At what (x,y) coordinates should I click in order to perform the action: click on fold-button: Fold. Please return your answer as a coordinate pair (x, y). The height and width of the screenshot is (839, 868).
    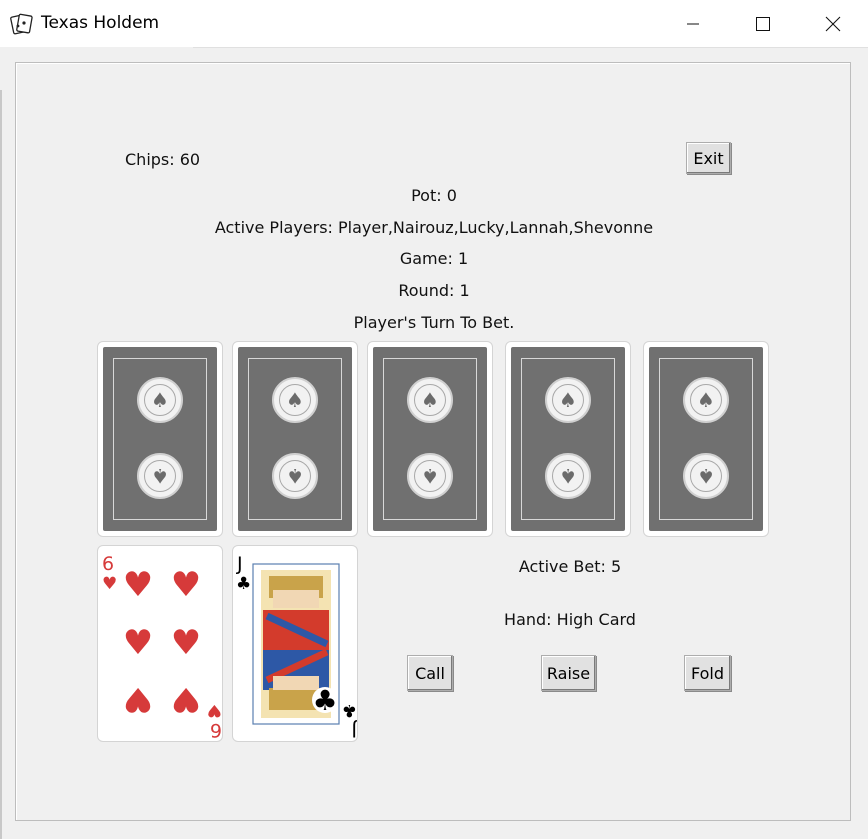
    Looking at the image, I should click on (707, 673).